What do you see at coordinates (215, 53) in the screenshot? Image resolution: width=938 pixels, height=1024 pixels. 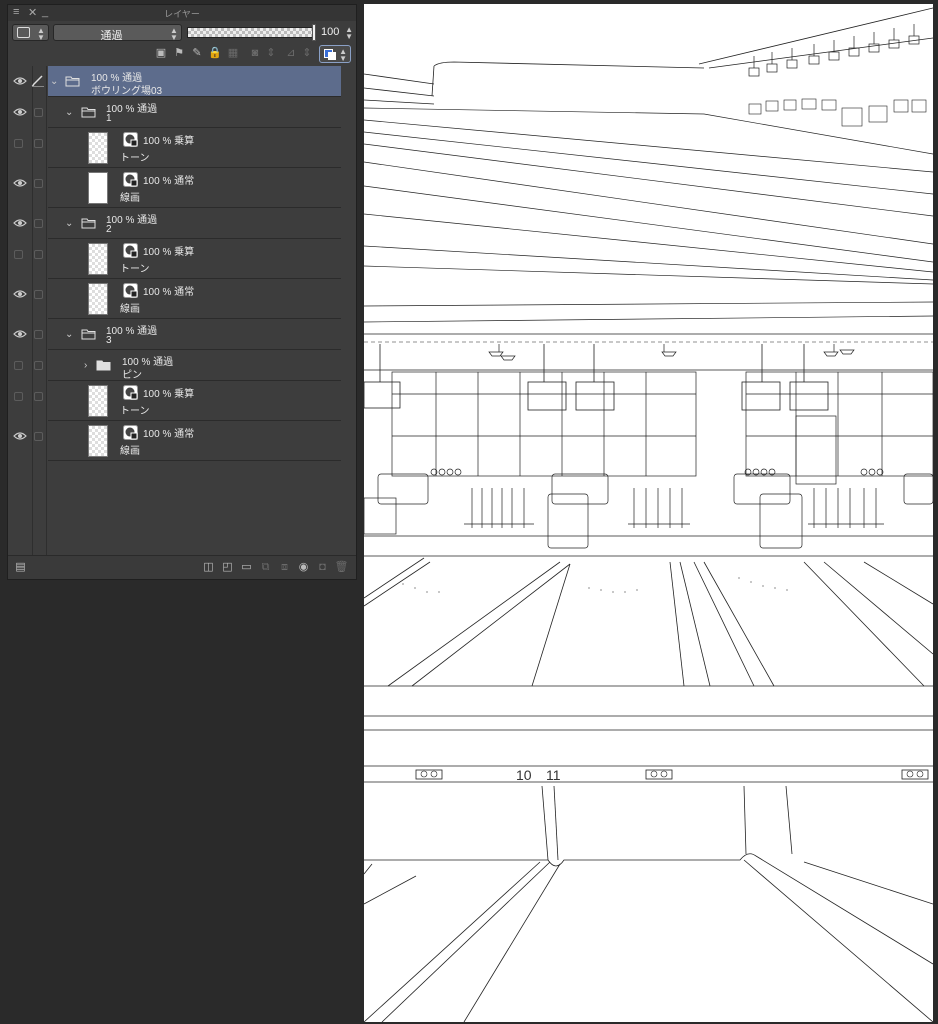 I see `lock-layer-icon: 🔒` at bounding box center [215, 53].